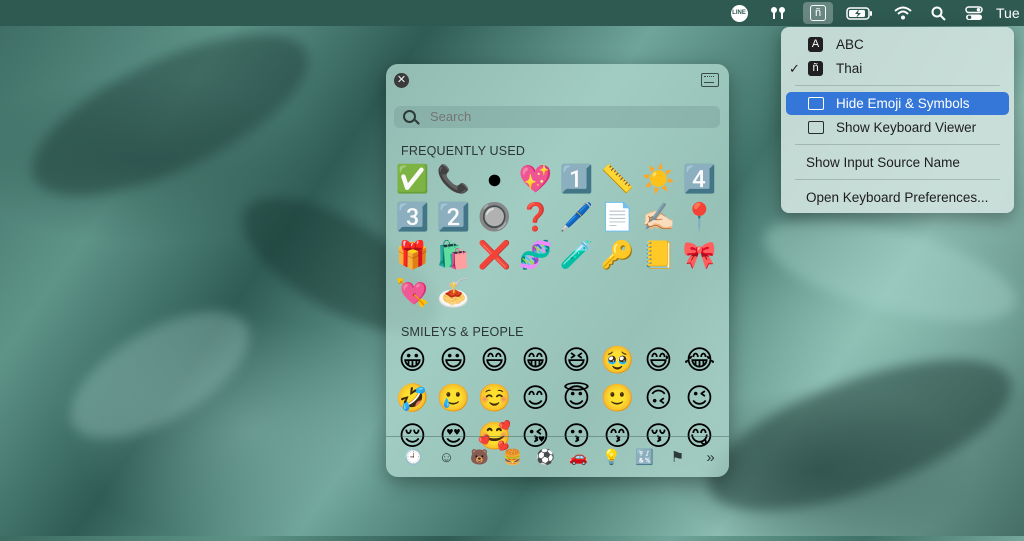 Image resolution: width=1024 pixels, height=541 pixels. I want to click on menu-item-abc: A ABC, so click(897, 44).